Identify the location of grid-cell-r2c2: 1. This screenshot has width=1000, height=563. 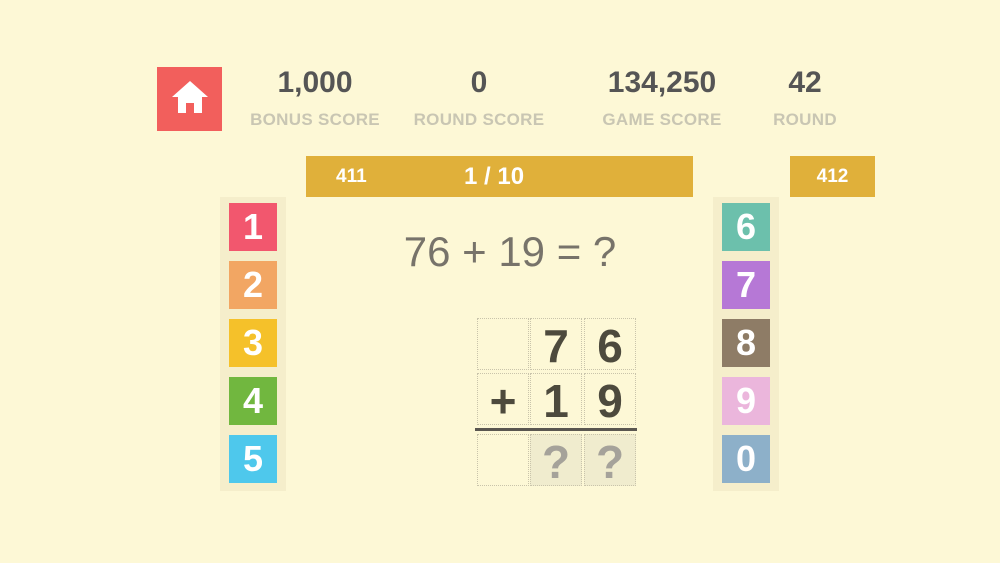
(556, 400).